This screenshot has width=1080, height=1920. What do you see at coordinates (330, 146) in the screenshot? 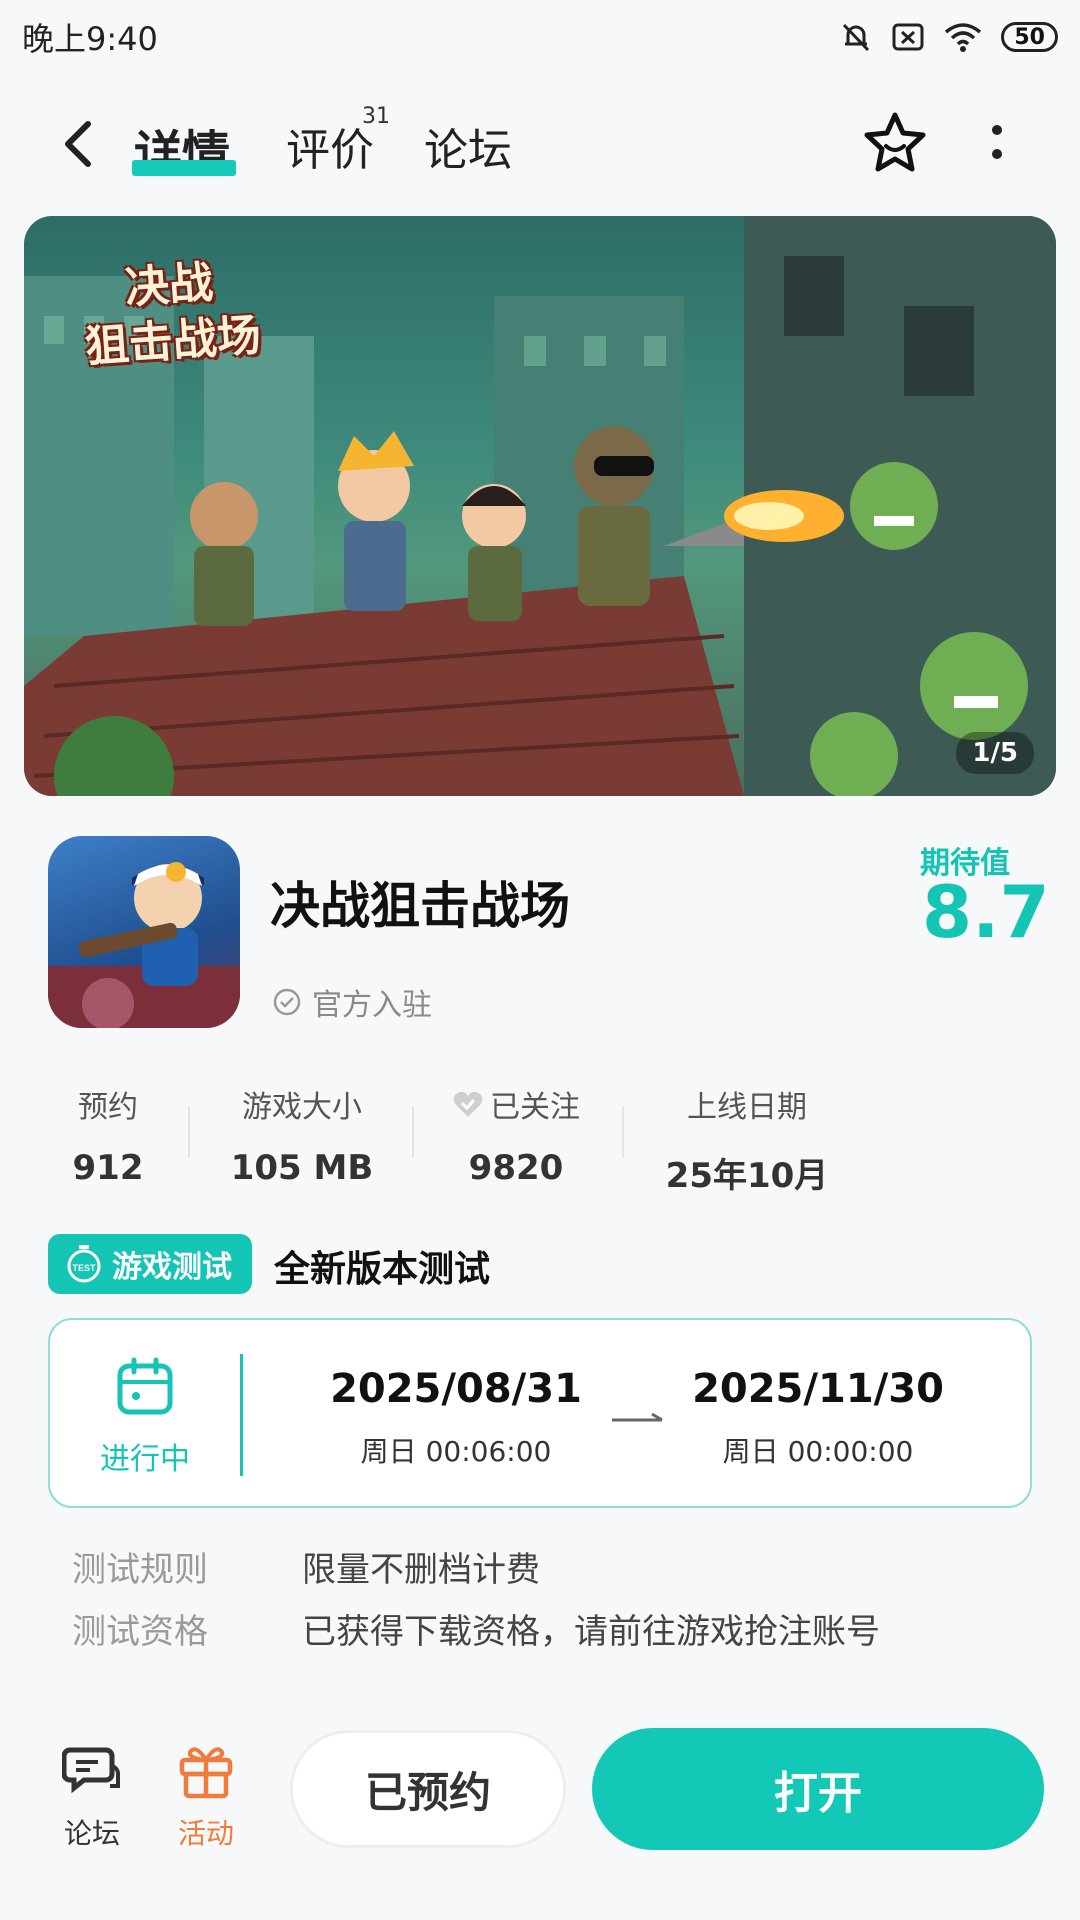
I see `tab-reviews: 评价` at bounding box center [330, 146].